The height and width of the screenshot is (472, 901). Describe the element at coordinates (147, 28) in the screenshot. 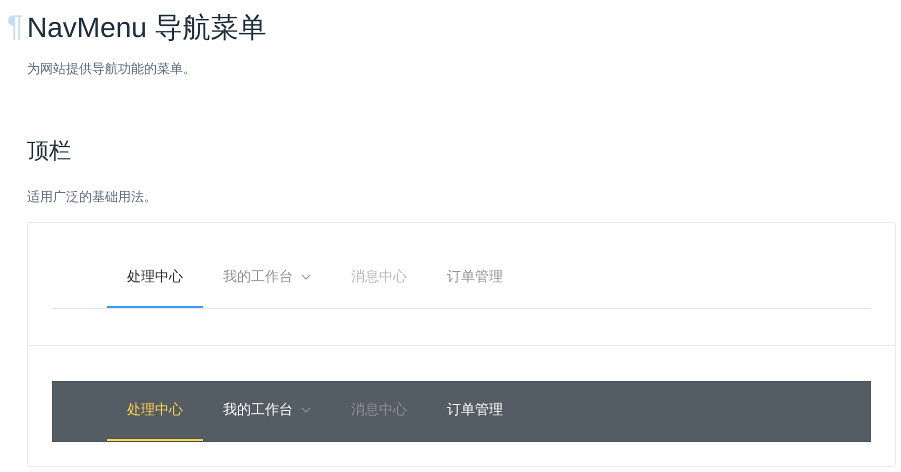

I see `page-title: NavMenu 导航菜单` at that location.